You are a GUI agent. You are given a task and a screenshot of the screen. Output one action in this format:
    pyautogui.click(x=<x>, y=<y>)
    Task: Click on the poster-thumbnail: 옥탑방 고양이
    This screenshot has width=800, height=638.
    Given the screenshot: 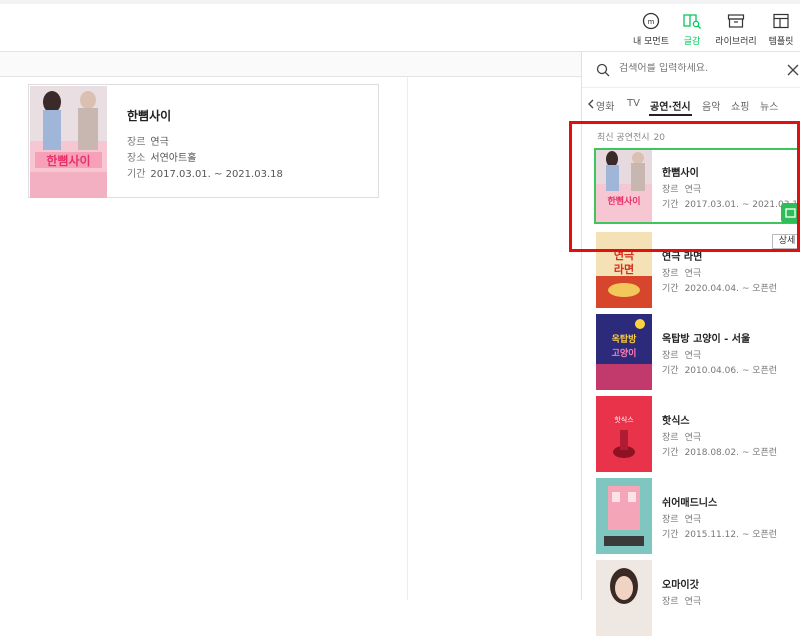 What is the action you would take?
    pyautogui.click(x=624, y=352)
    